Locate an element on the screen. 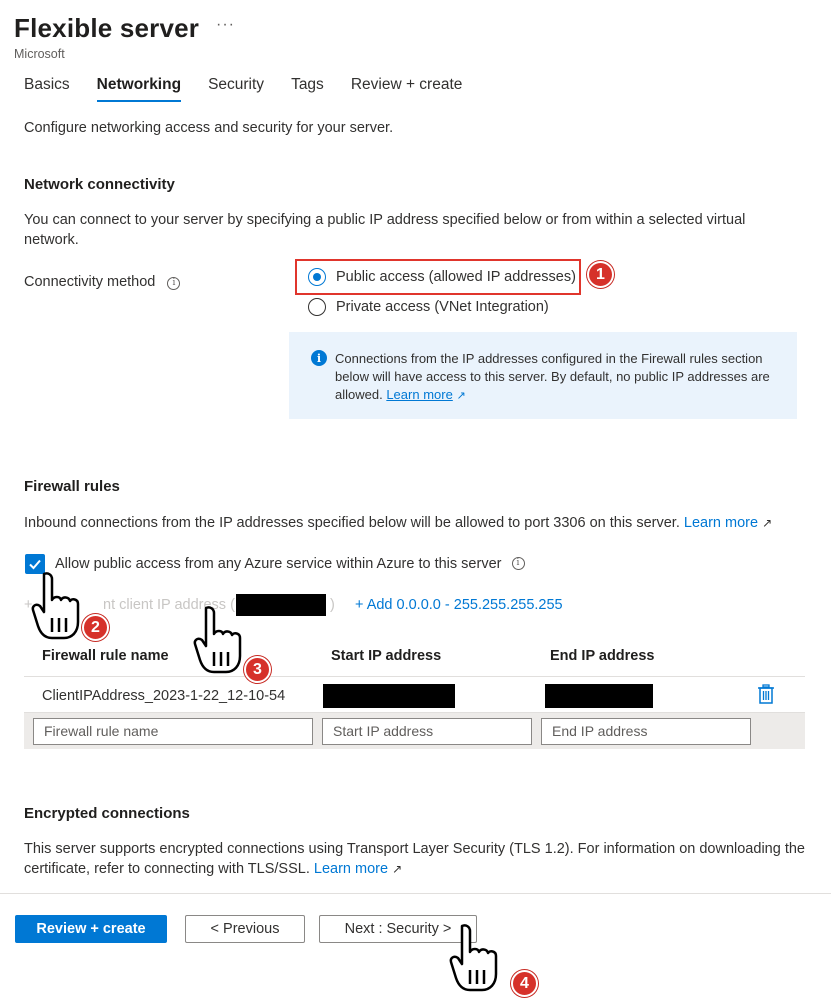 Image resolution: width=831 pixels, height=1000 pixels. connectivity-method-text: Connectivity method is located at coordinates (90, 282).